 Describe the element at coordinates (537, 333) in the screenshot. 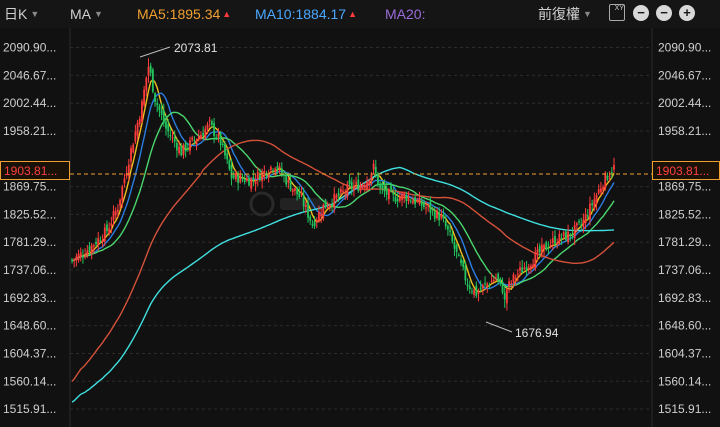

I see `low-label: 1676.94` at that location.